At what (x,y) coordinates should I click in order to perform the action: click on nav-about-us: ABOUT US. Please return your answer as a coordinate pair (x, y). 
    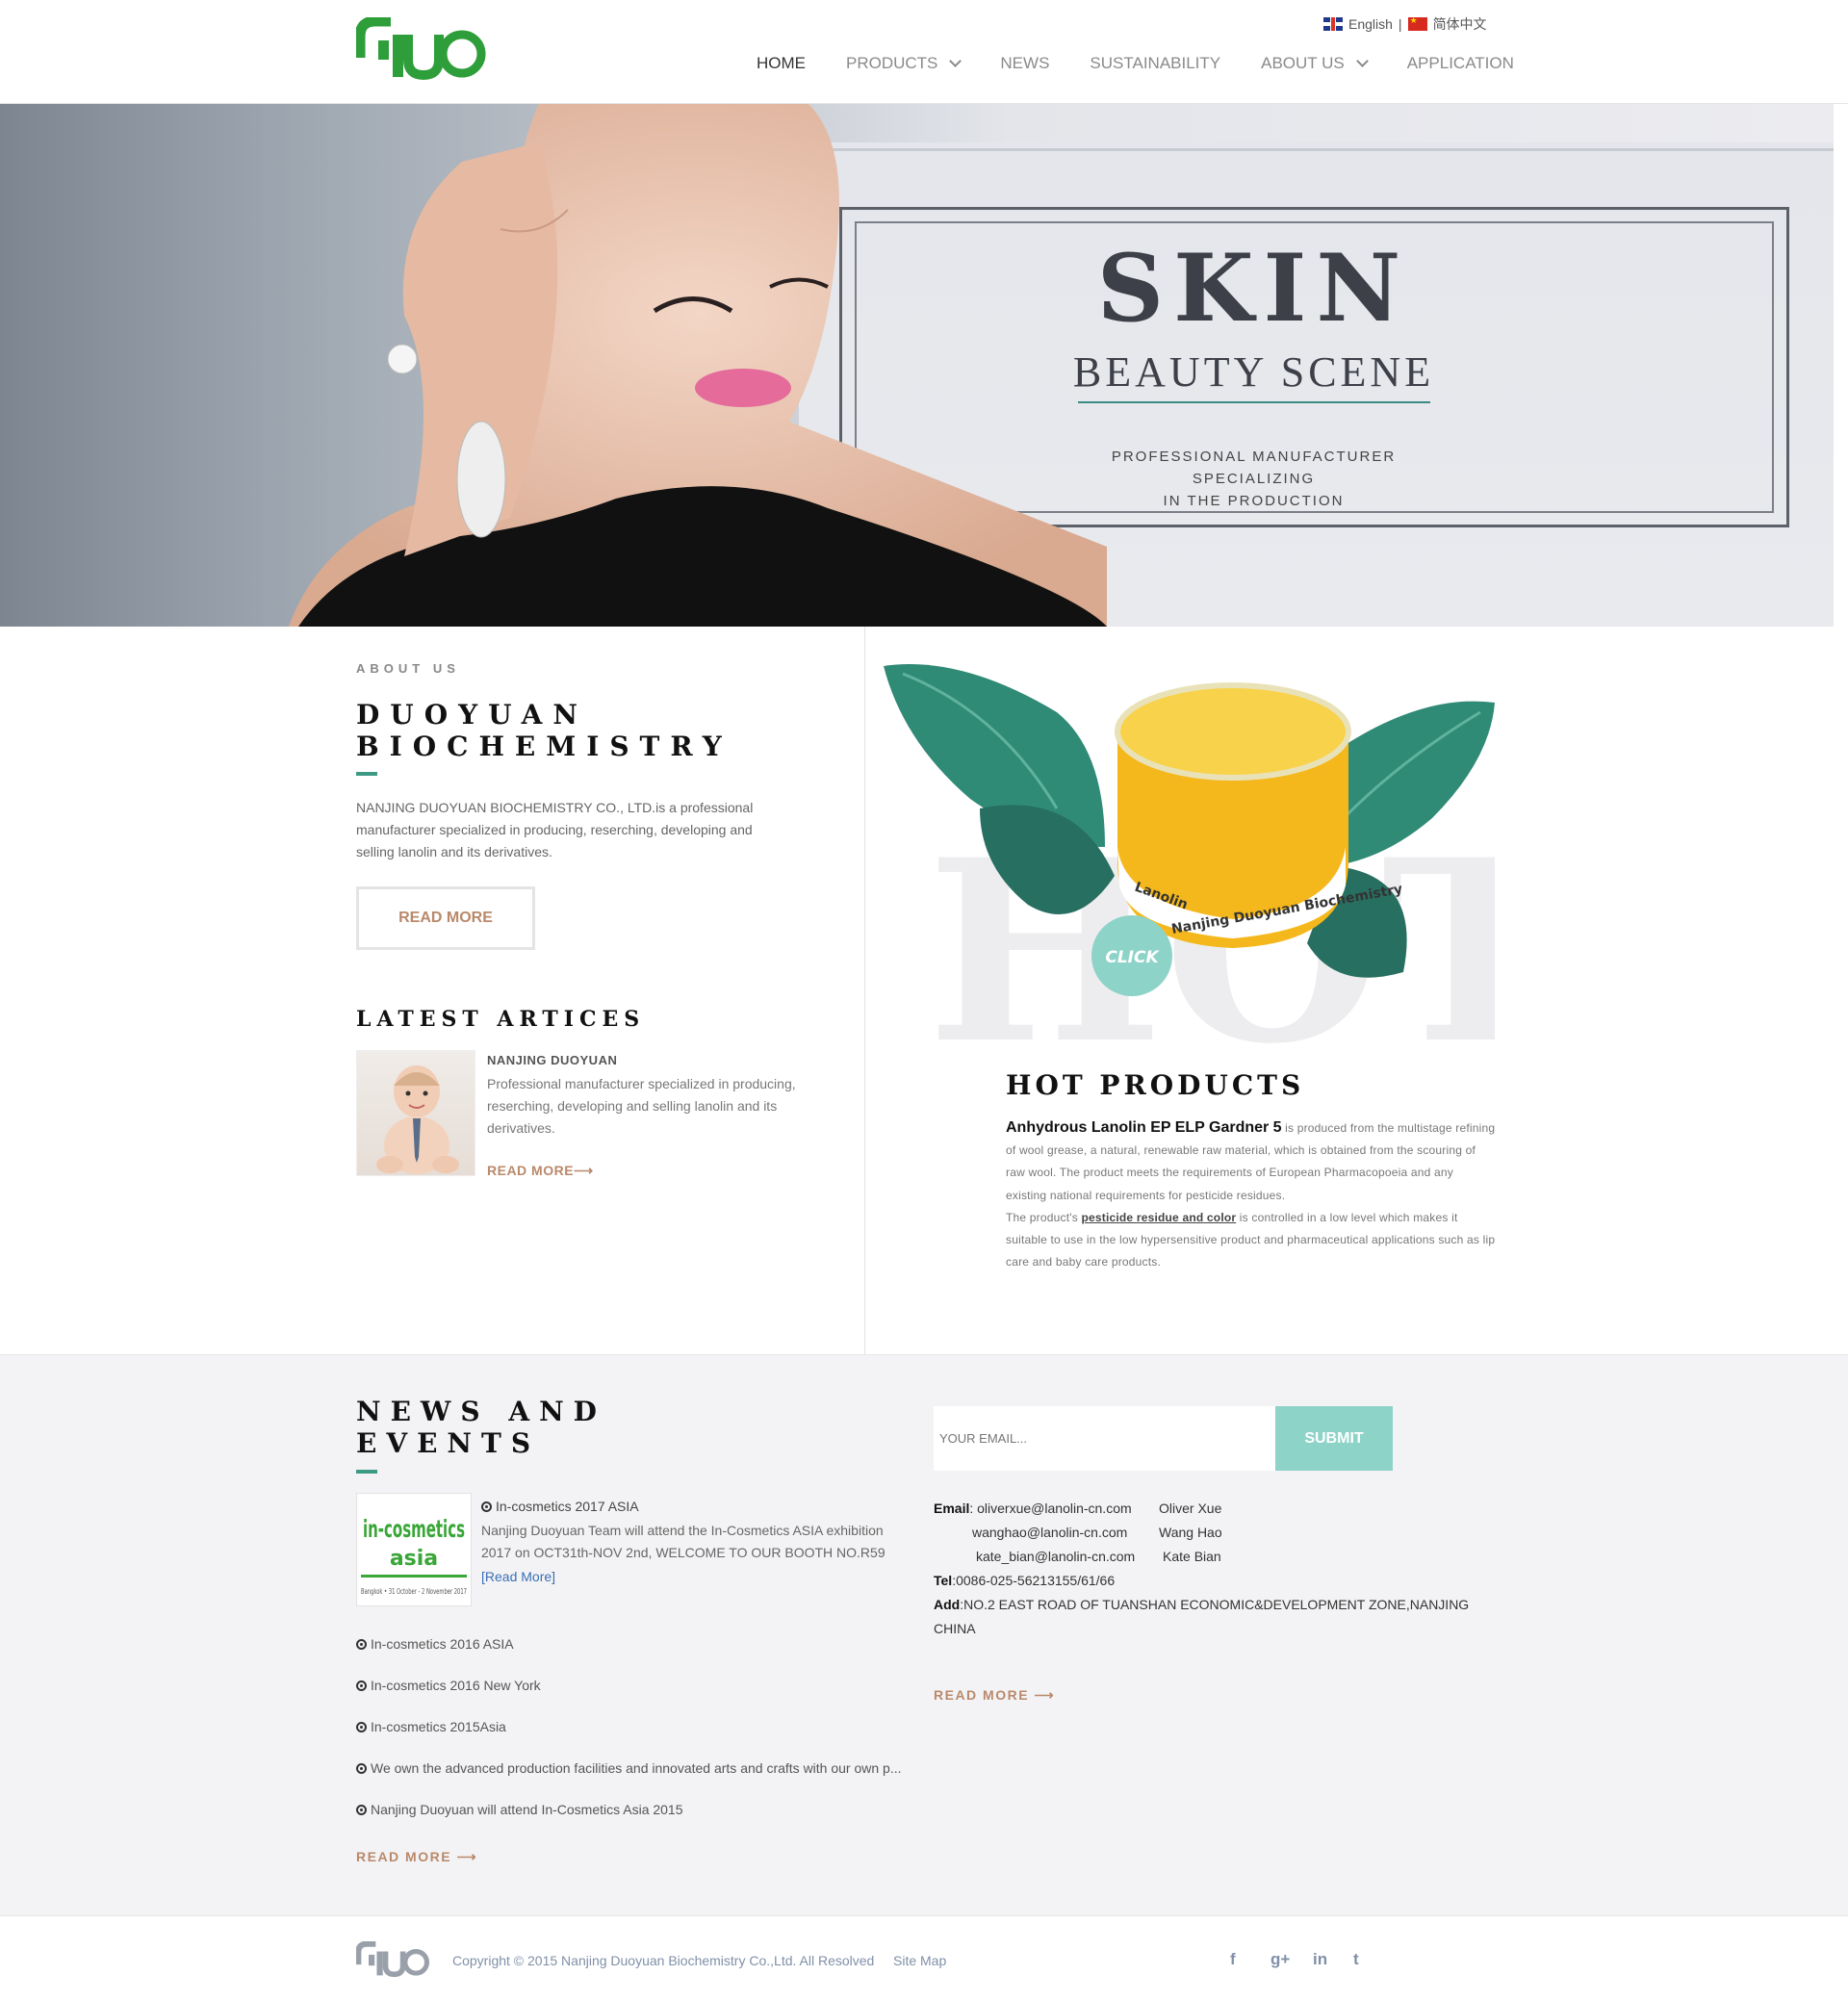
    Looking at the image, I should click on (1314, 63).